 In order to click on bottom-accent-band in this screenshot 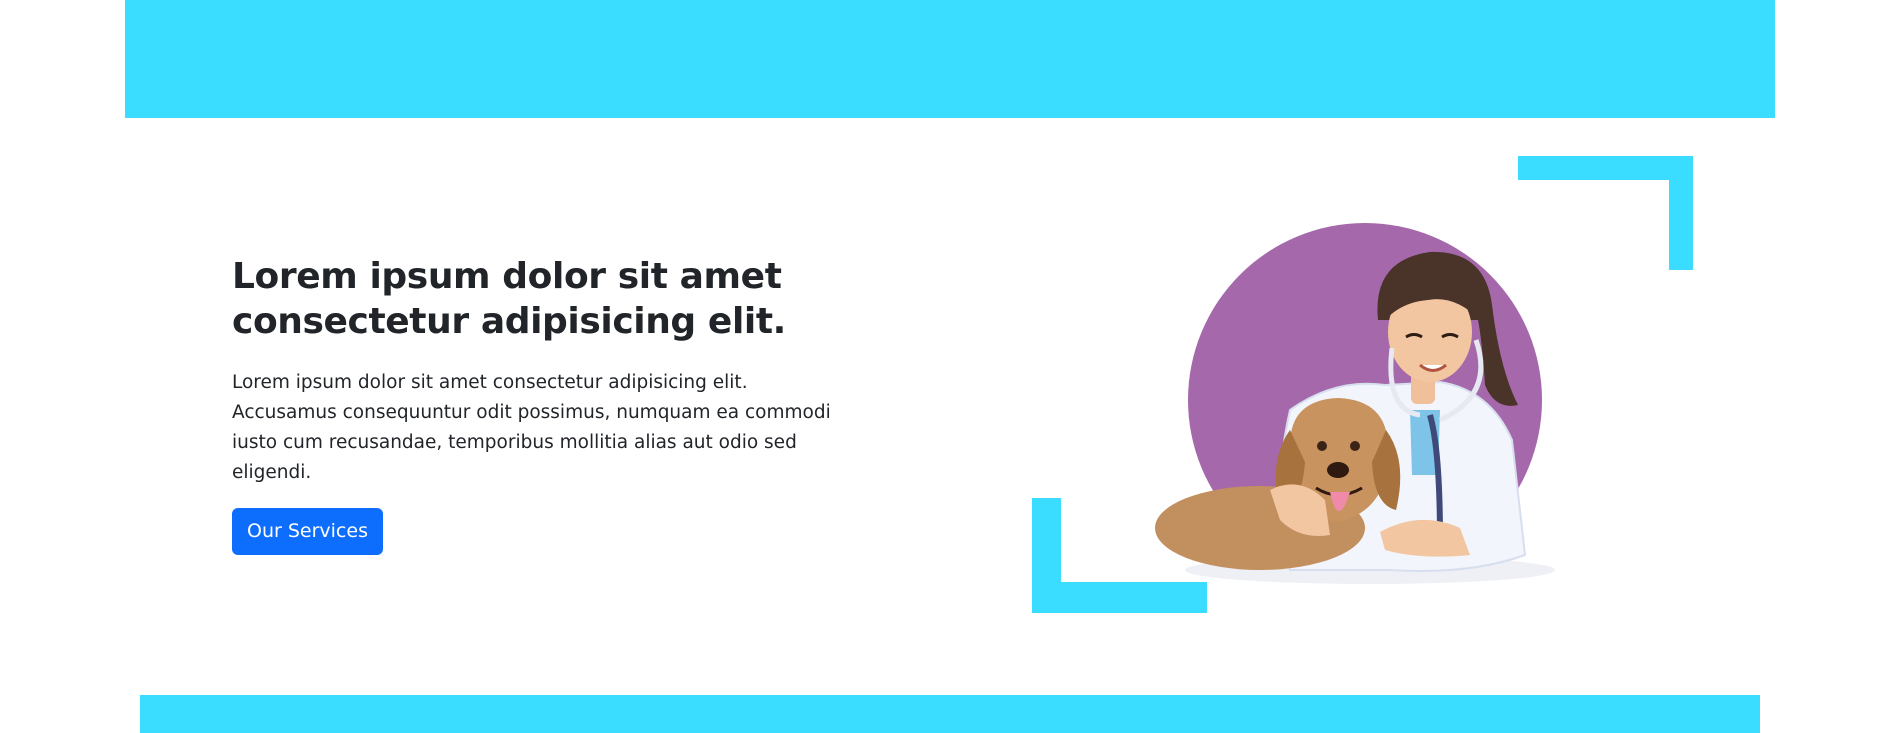, I will do `click(950, 714)`.